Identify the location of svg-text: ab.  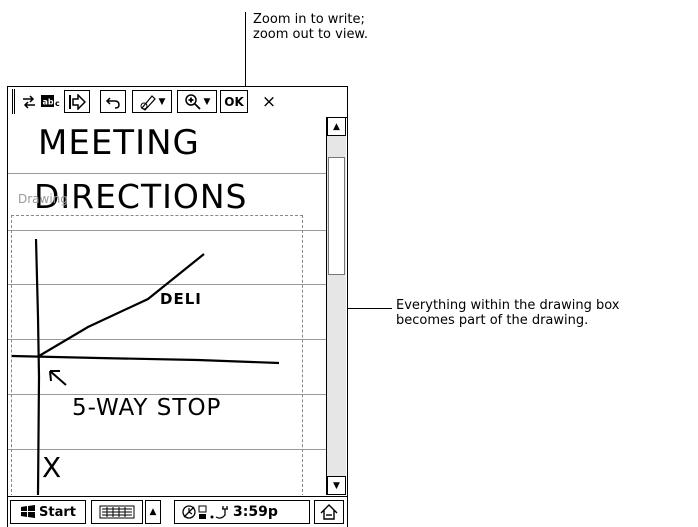
(48, 101).